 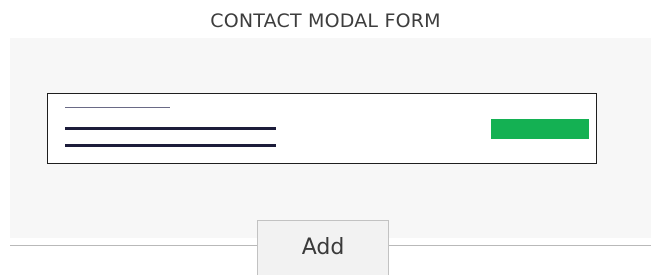 What do you see at coordinates (170, 128) in the screenshot?
I see `contact-card-name-placeholder` at bounding box center [170, 128].